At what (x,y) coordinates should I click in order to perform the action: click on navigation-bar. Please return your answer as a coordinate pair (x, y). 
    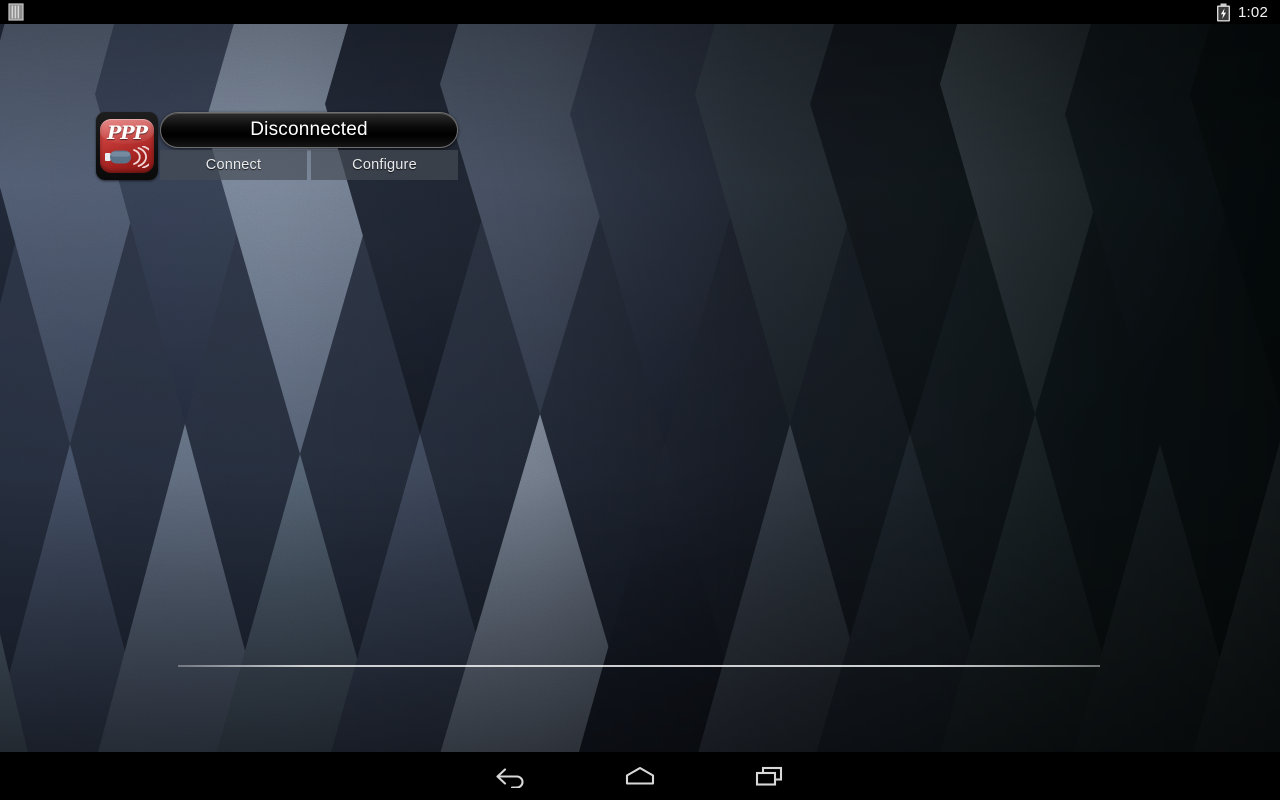
    Looking at the image, I should click on (640, 776).